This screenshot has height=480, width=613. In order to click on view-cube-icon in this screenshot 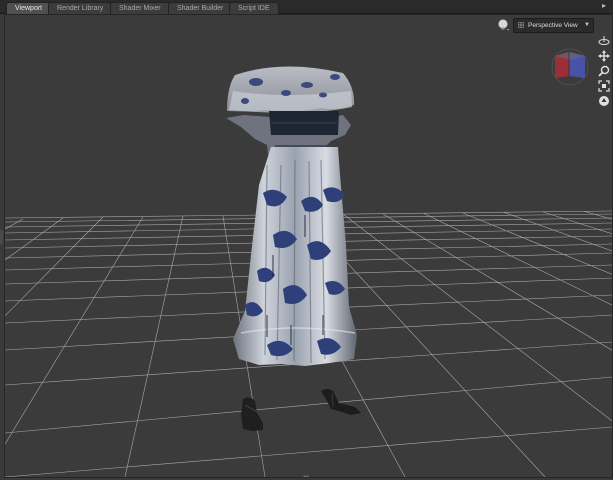, I will do `click(570, 67)`.